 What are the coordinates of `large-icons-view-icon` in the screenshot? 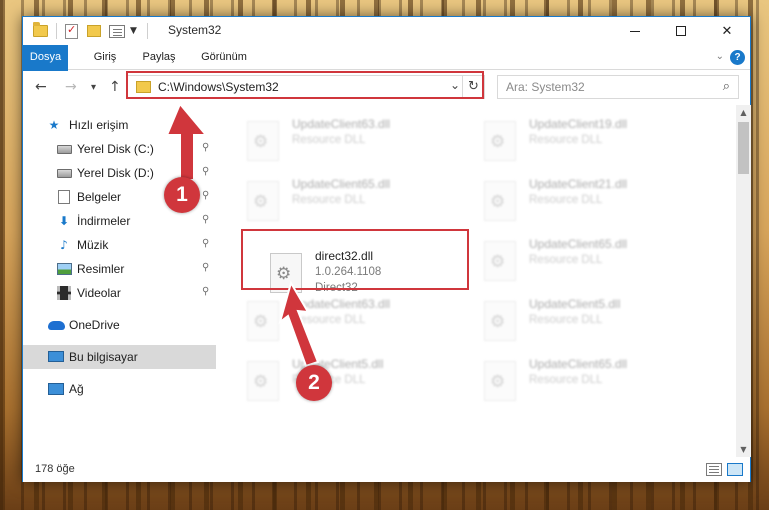 It's located at (735, 469).